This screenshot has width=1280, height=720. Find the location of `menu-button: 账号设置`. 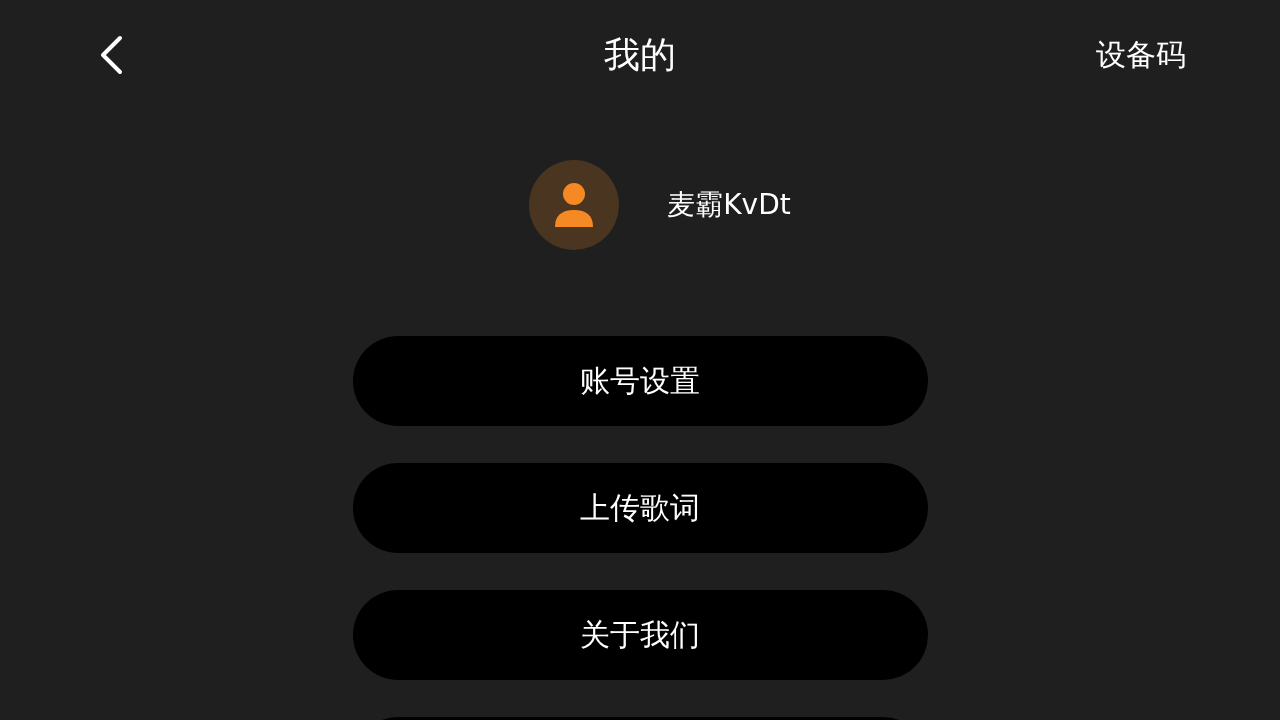

menu-button: 账号设置 is located at coordinates (640, 381).